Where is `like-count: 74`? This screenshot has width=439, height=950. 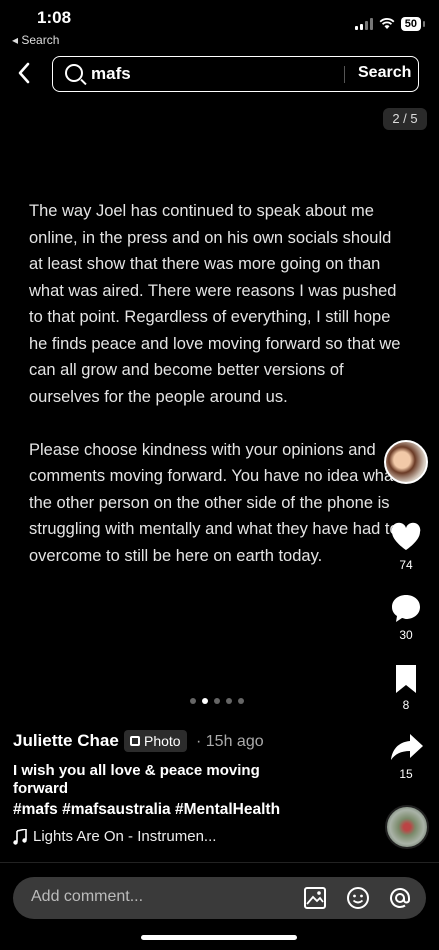 like-count: 74 is located at coordinates (406, 565).